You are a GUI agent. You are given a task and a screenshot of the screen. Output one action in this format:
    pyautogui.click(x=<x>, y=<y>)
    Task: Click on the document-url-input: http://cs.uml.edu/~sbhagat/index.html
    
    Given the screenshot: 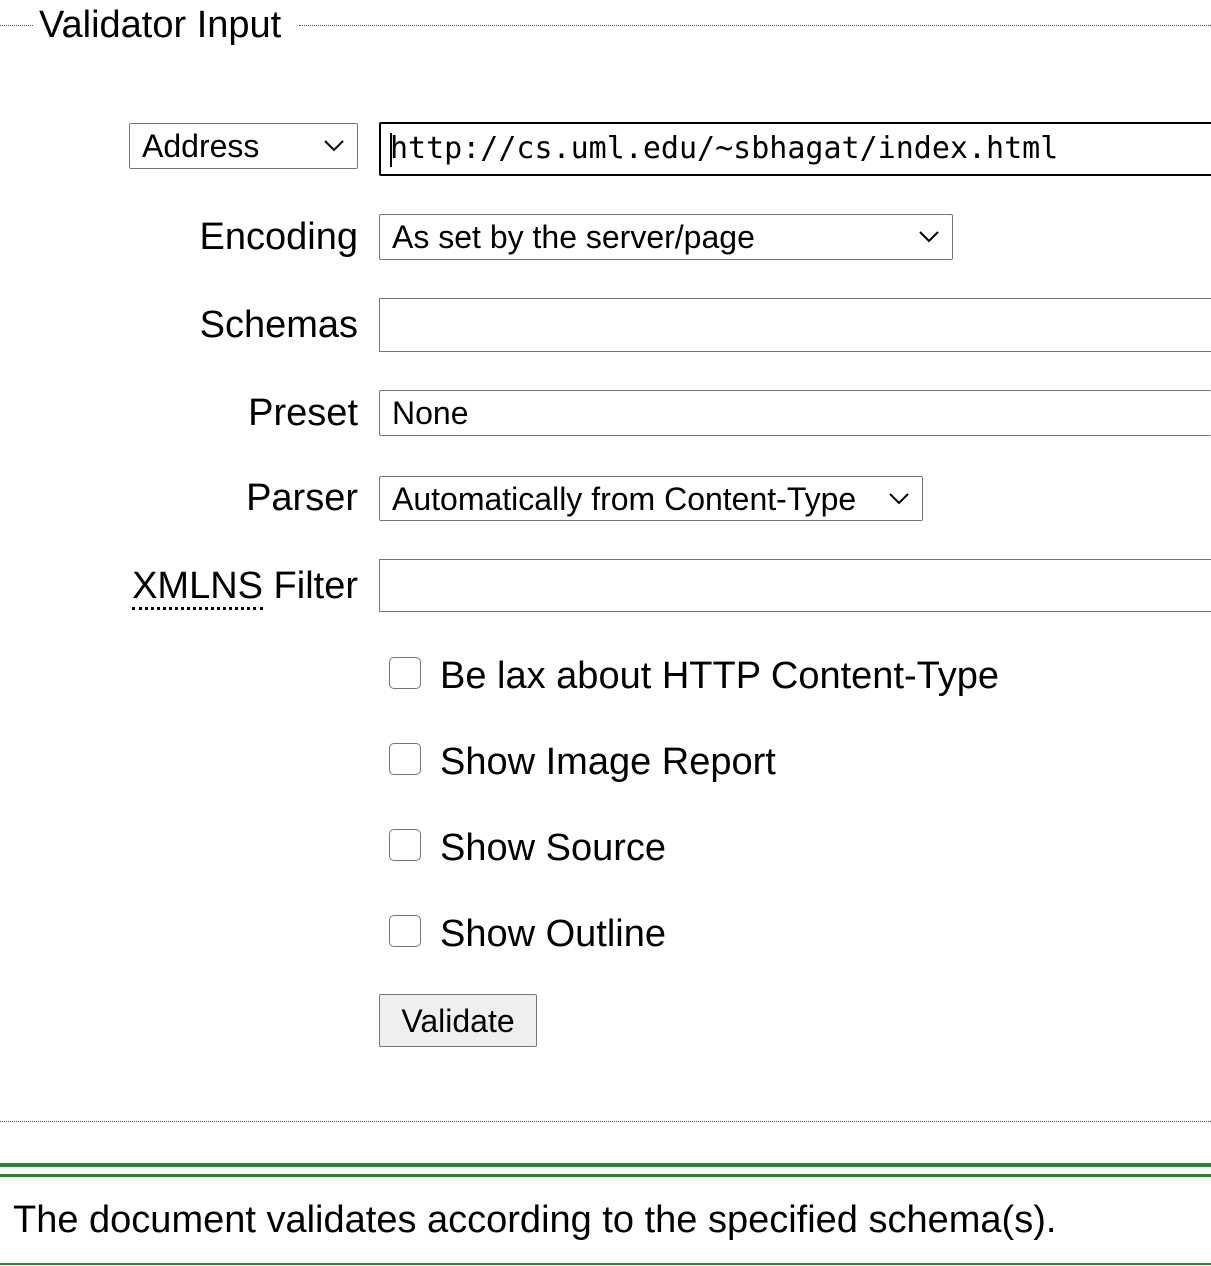 What is the action you would take?
    pyautogui.click(x=795, y=149)
    